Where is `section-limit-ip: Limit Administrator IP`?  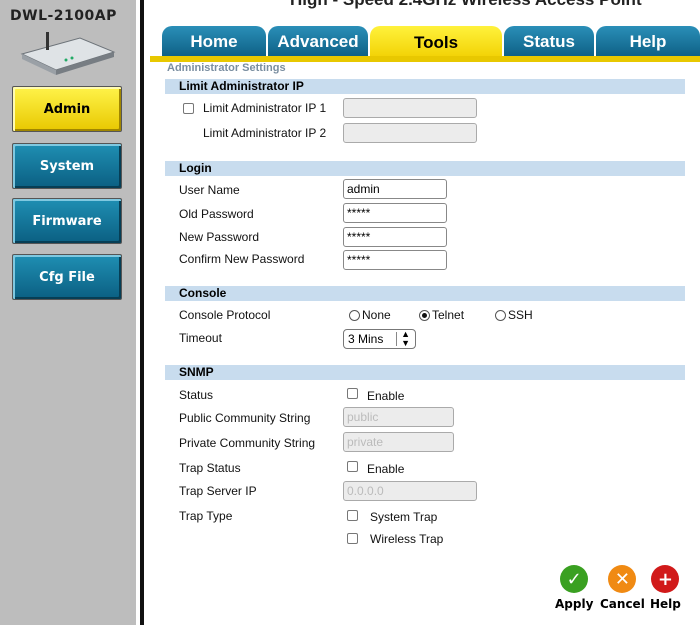 section-limit-ip: Limit Administrator IP is located at coordinates (425, 86).